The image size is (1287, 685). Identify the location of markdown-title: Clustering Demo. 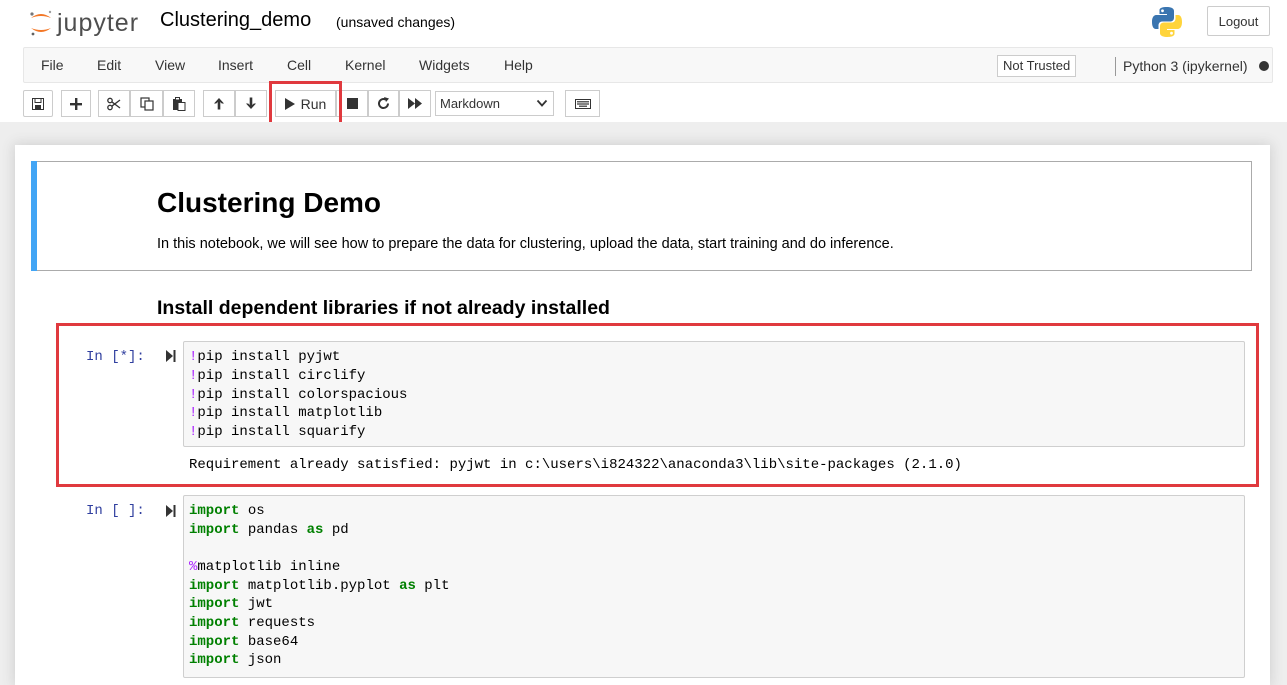
(269, 202).